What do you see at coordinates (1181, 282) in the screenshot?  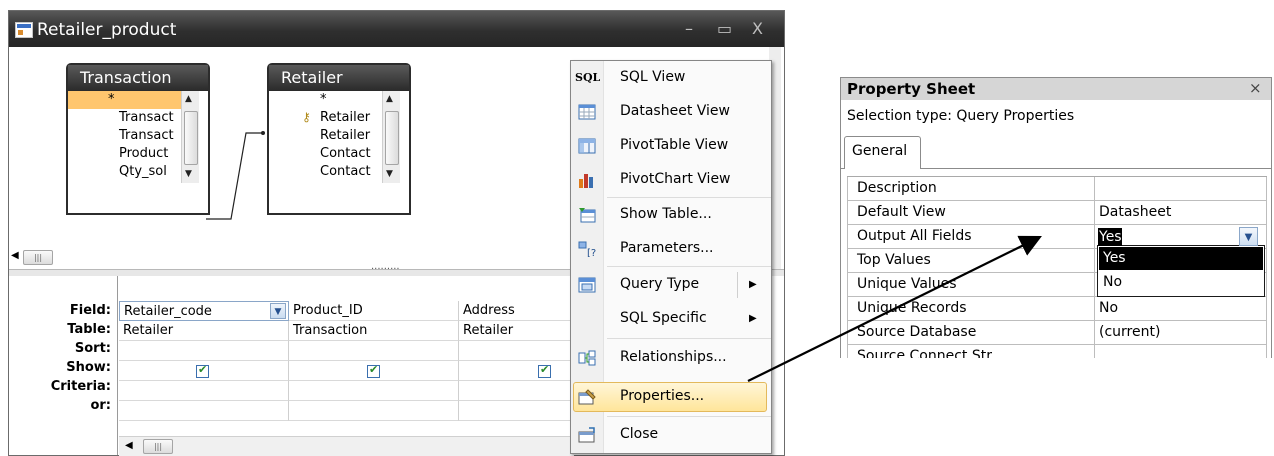 I see `dropdown-option-no: No` at bounding box center [1181, 282].